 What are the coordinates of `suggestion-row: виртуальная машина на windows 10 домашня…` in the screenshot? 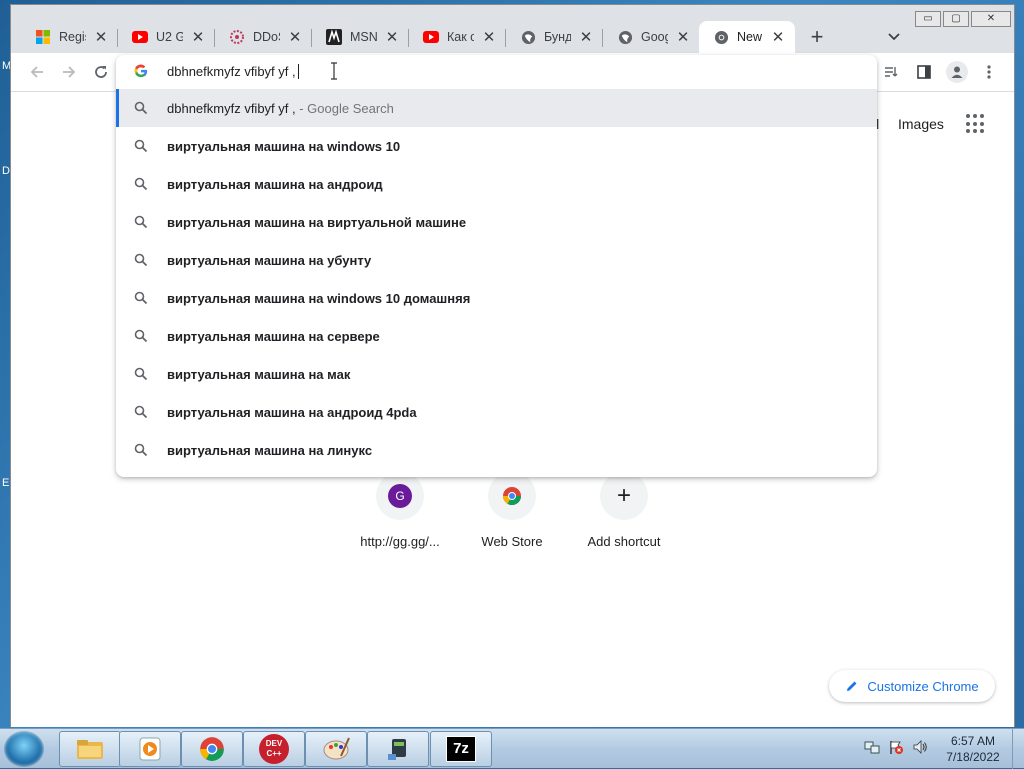 It's located at (496, 298).